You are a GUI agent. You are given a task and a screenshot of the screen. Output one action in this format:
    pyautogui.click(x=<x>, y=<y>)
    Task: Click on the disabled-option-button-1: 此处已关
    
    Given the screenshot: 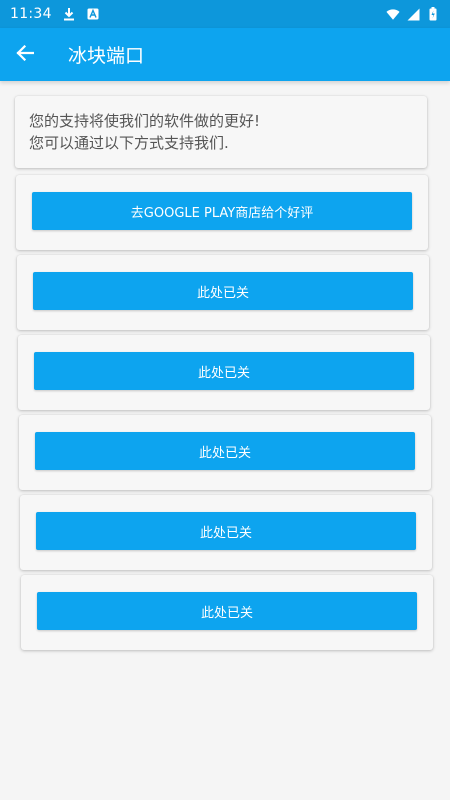 What is the action you would take?
    pyautogui.click(x=223, y=291)
    